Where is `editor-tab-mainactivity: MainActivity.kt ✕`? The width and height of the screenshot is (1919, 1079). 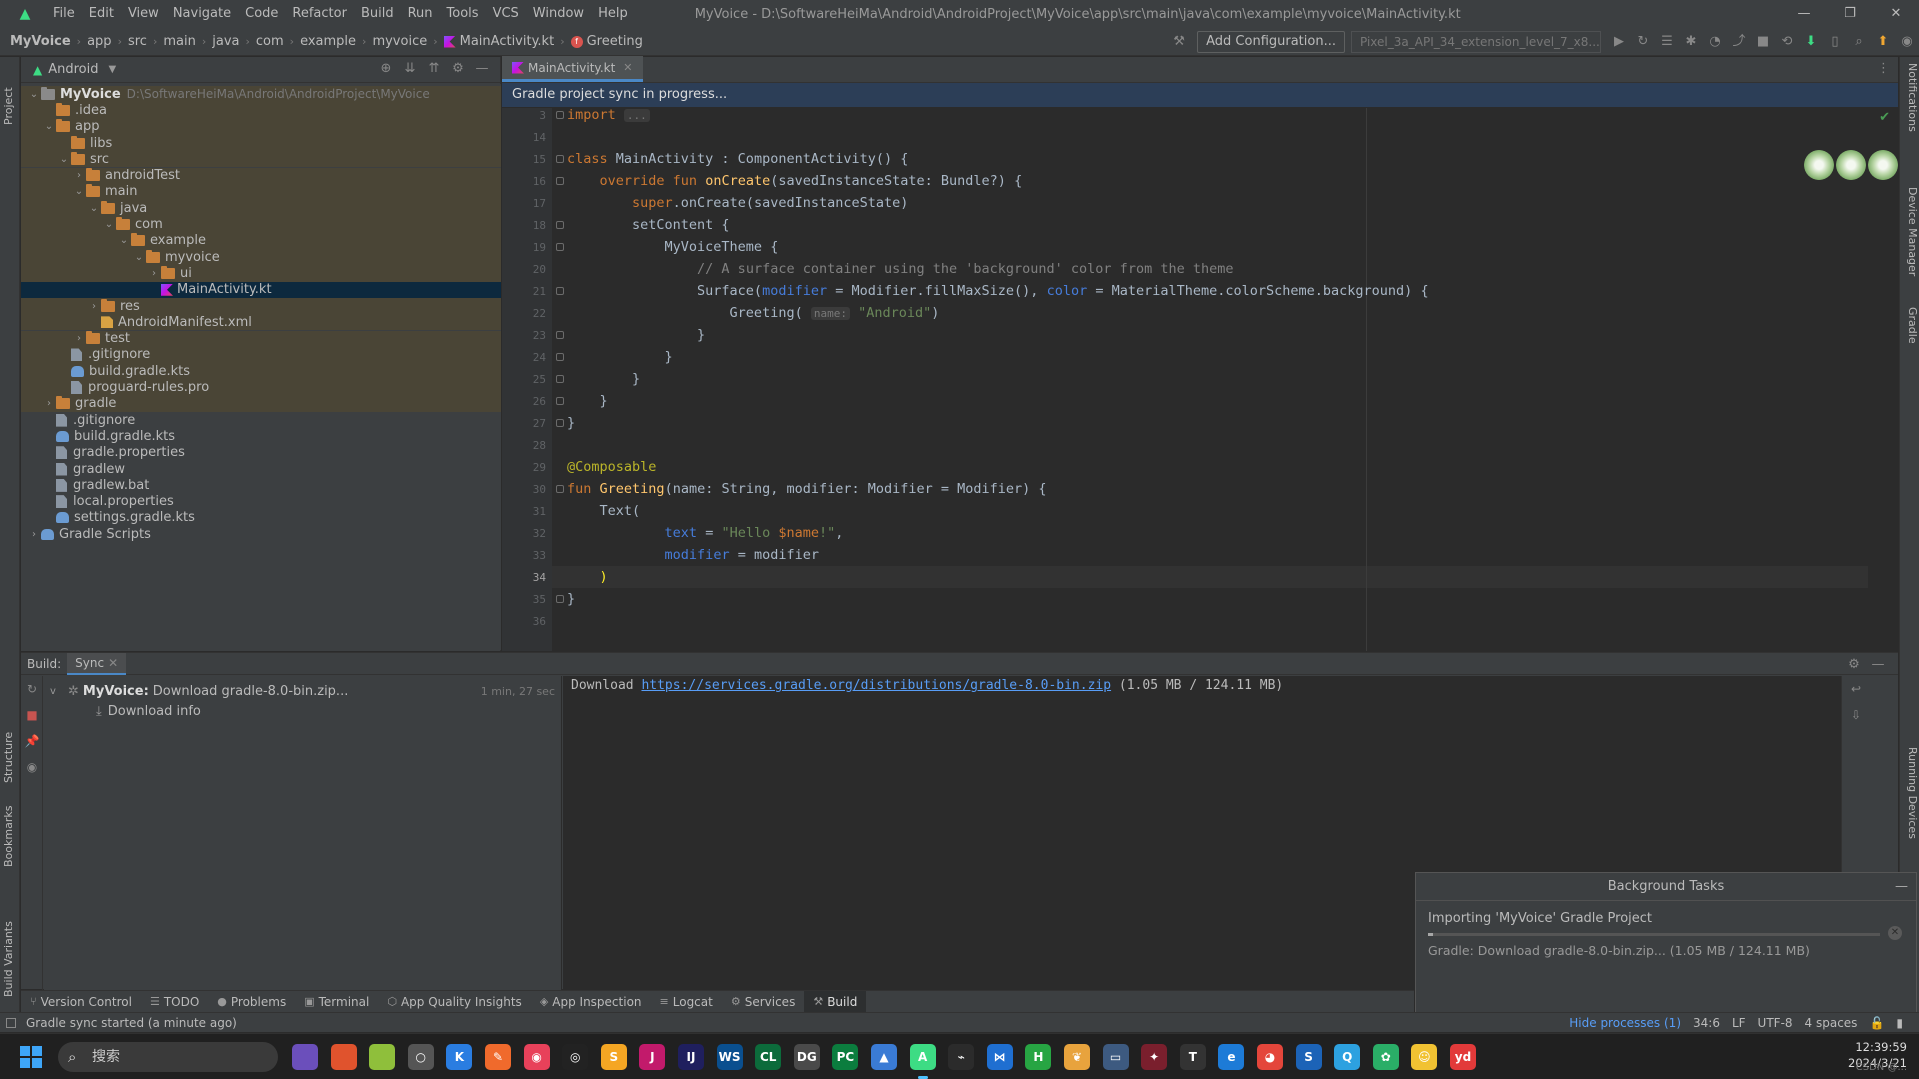
editor-tab-mainactivity: MainActivity.kt ✕ is located at coordinates (572, 69).